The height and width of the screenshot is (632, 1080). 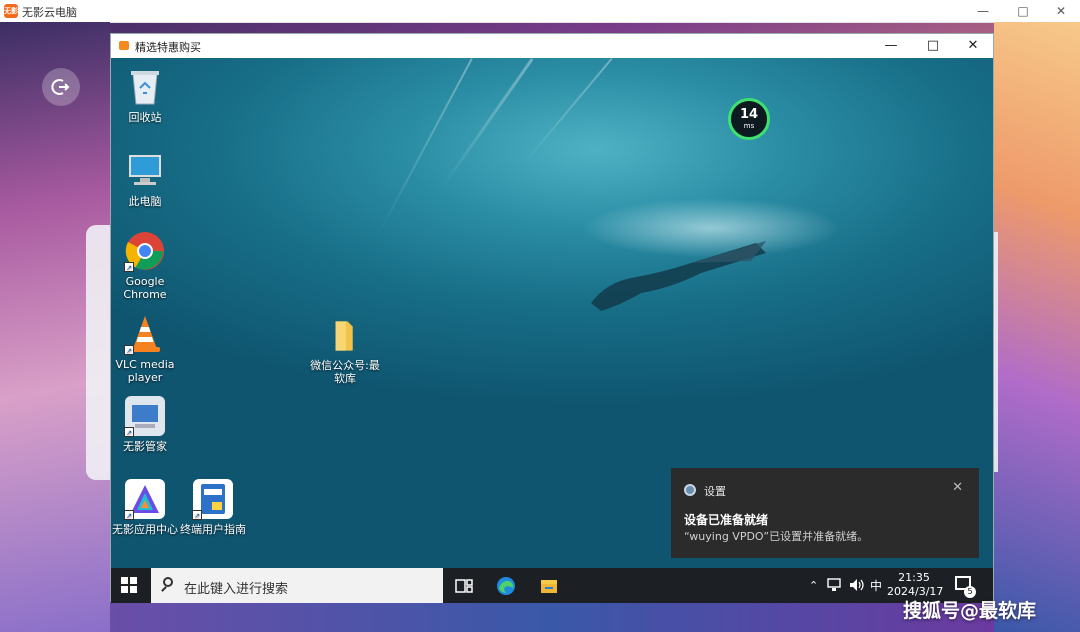 What do you see at coordinates (124, 45) in the screenshot?
I see `promo-icon` at bounding box center [124, 45].